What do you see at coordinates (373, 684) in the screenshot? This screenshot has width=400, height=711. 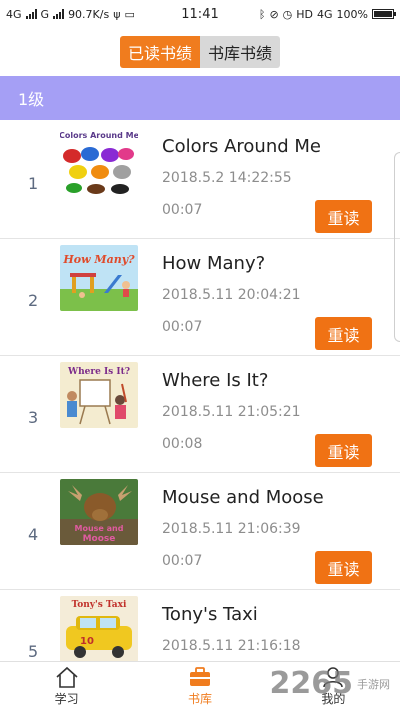 I see `watermark-text: 手游网` at bounding box center [373, 684].